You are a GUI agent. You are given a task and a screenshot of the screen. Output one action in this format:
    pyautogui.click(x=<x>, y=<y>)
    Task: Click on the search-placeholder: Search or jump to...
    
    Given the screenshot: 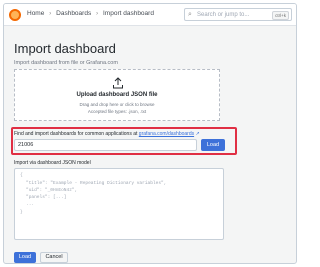 What is the action you would take?
    pyautogui.click(x=223, y=15)
    